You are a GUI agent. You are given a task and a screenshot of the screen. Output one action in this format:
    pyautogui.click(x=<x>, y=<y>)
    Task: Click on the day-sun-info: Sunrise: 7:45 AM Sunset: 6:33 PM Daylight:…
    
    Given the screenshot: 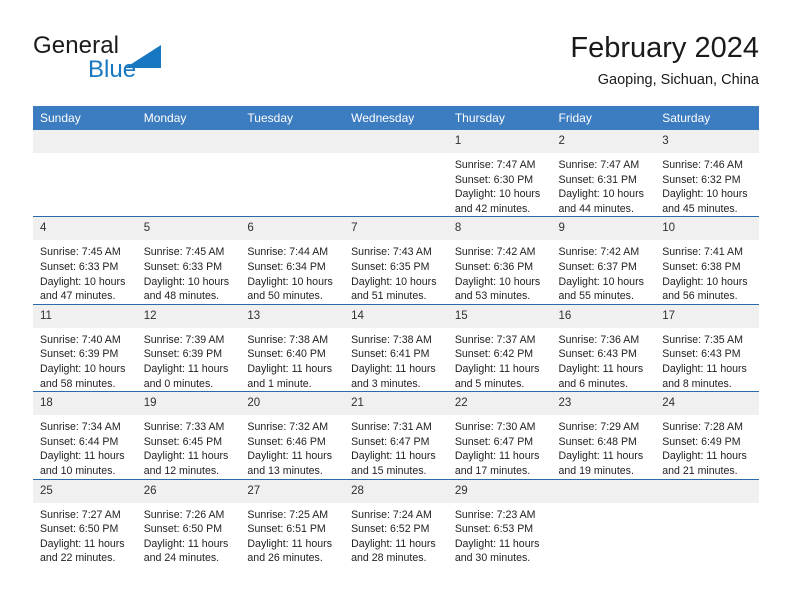 What is the action you would take?
    pyautogui.click(x=85, y=271)
    